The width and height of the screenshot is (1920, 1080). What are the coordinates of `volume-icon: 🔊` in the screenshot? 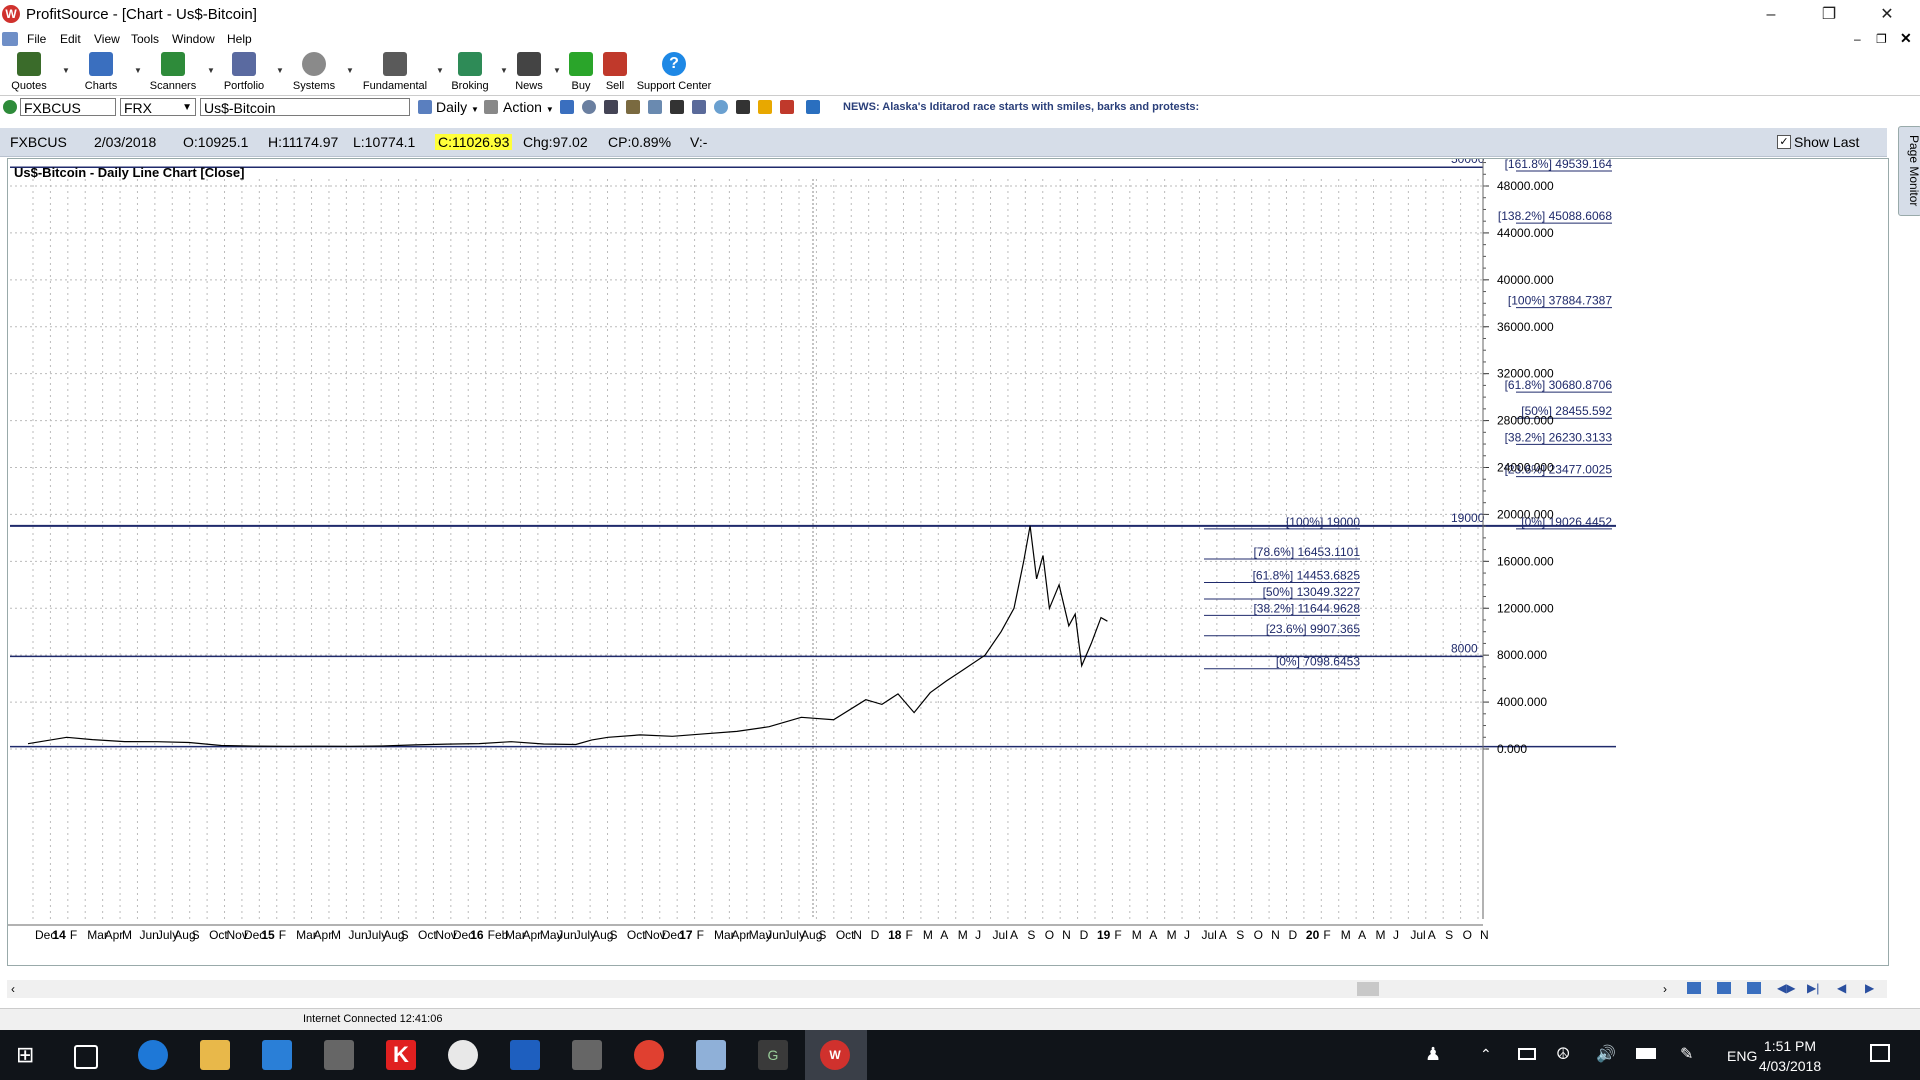 It's located at (1606, 1054).